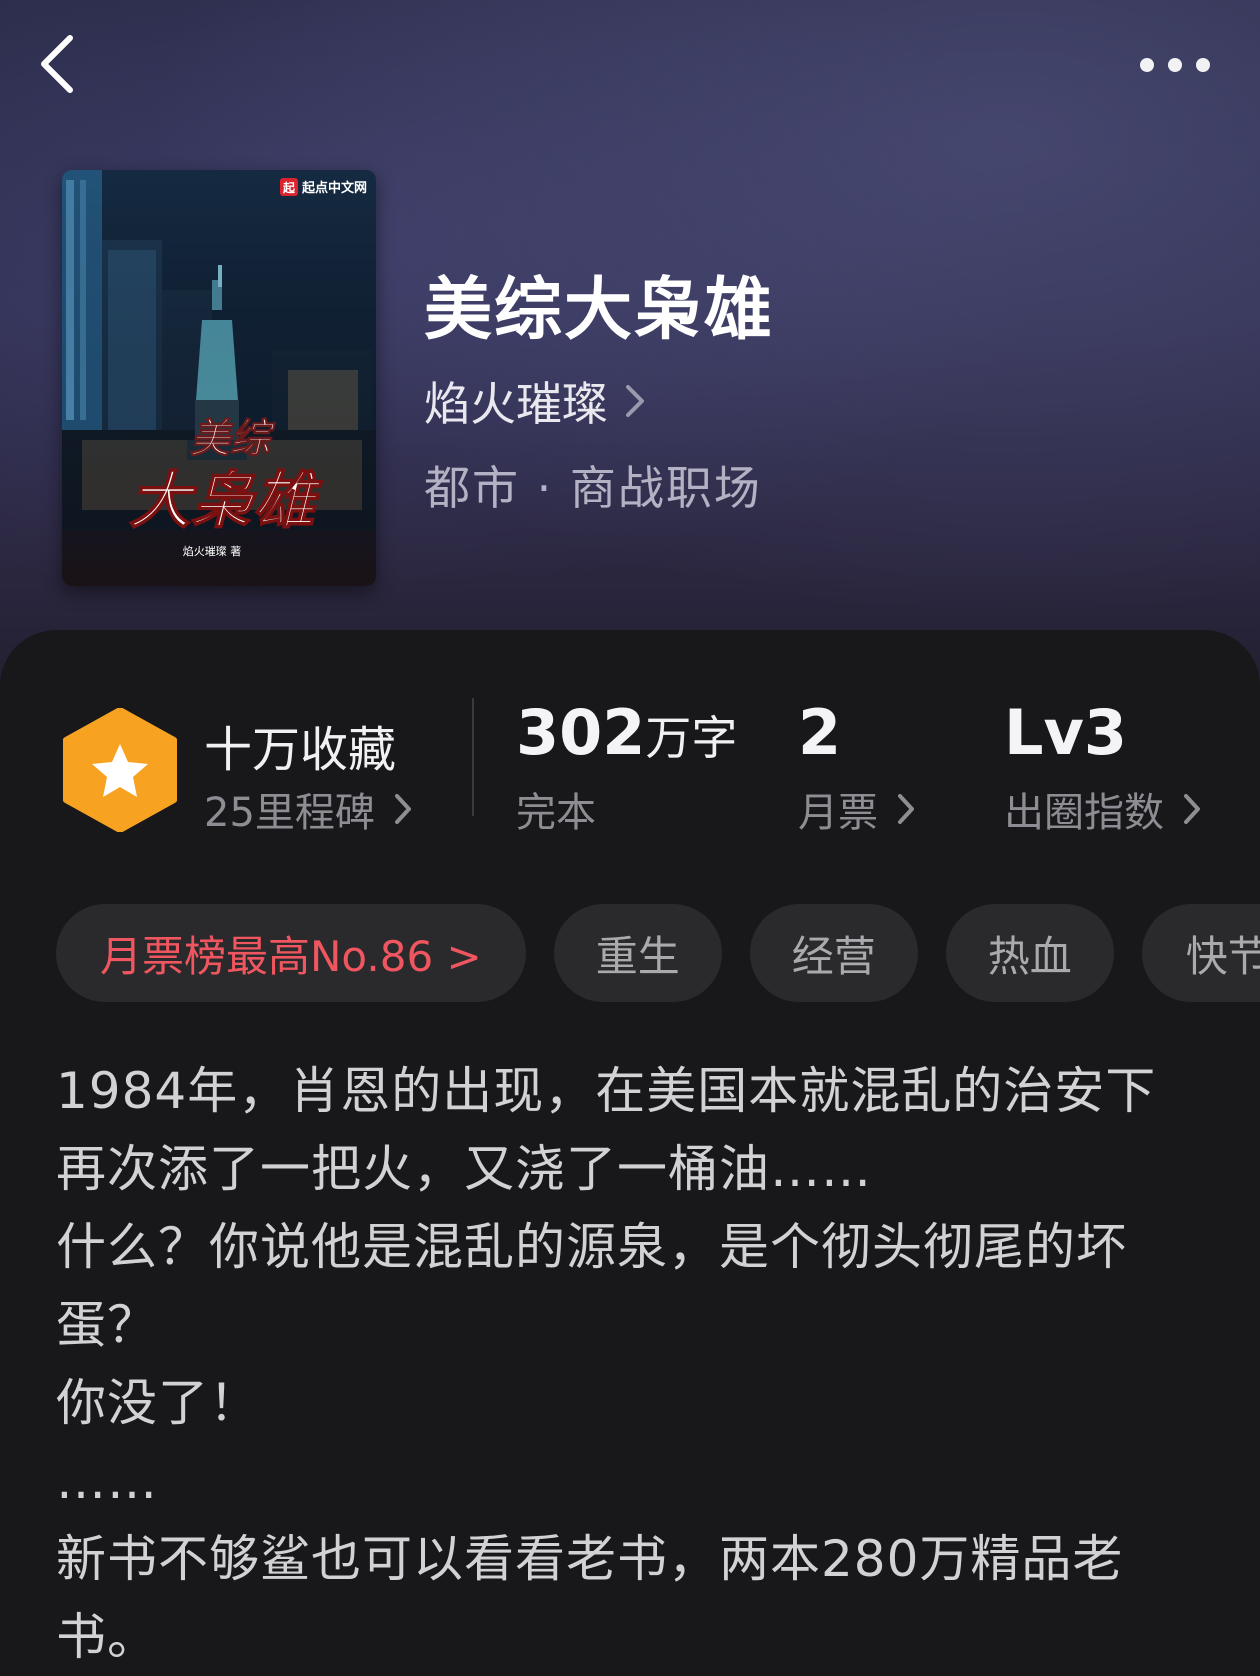  Describe the element at coordinates (1029, 953) in the screenshot. I see `tag-chip: 热血` at that location.